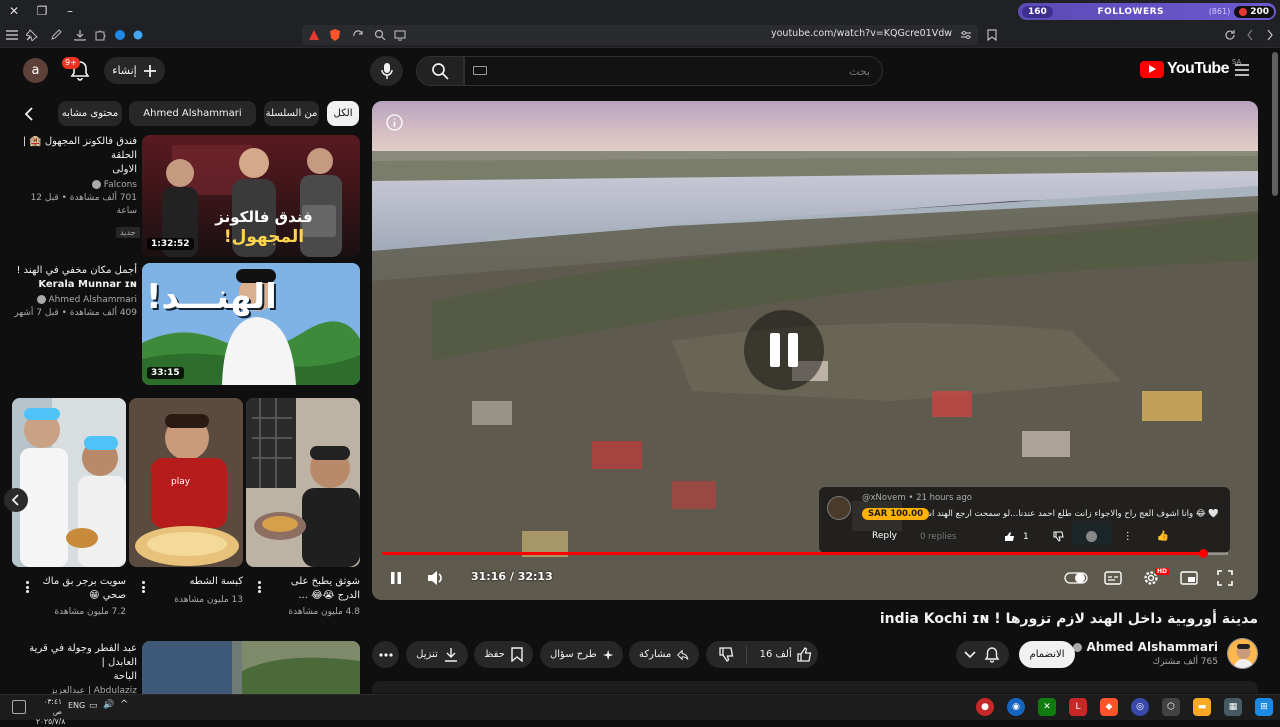 This screenshot has width=1280, height=727. What do you see at coordinates (76, 705) in the screenshot?
I see `language-indicator: ENG` at bounding box center [76, 705].